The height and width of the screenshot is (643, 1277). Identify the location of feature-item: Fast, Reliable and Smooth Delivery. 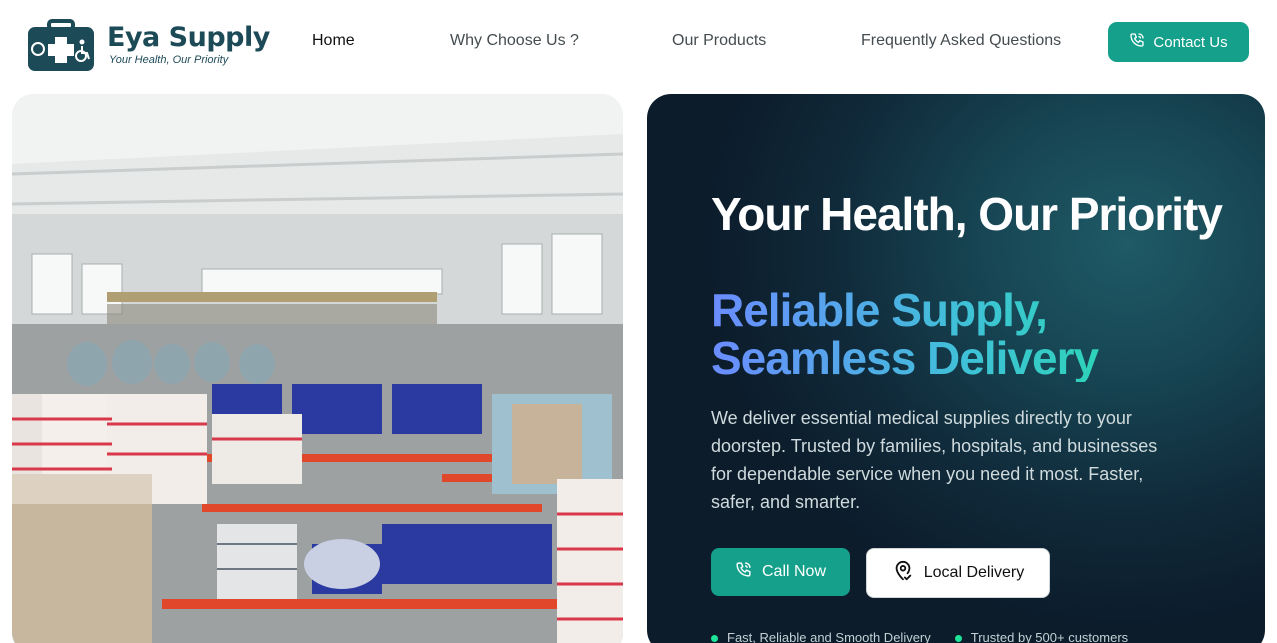
(821, 636).